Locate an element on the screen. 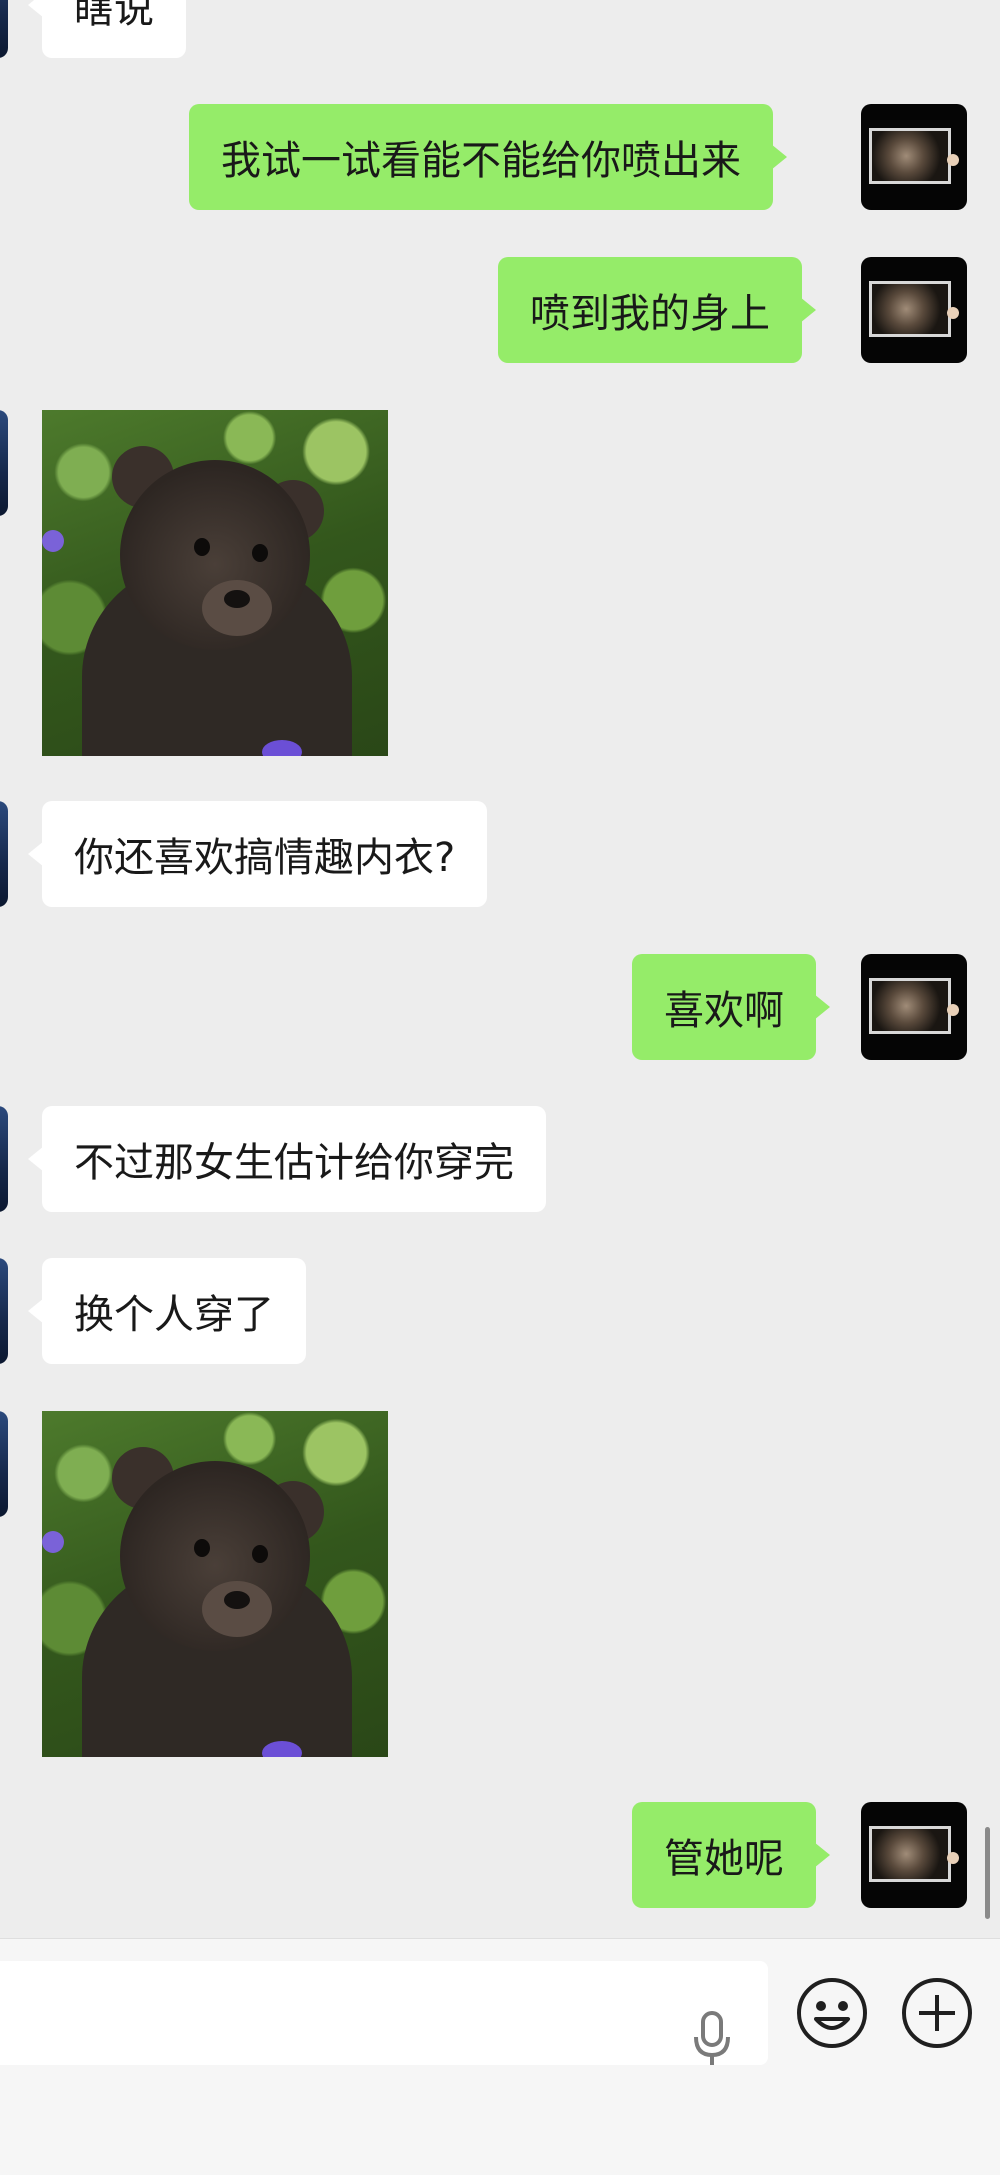 This screenshot has height=2175, width=1000. plus-icon is located at coordinates (937, 2013).